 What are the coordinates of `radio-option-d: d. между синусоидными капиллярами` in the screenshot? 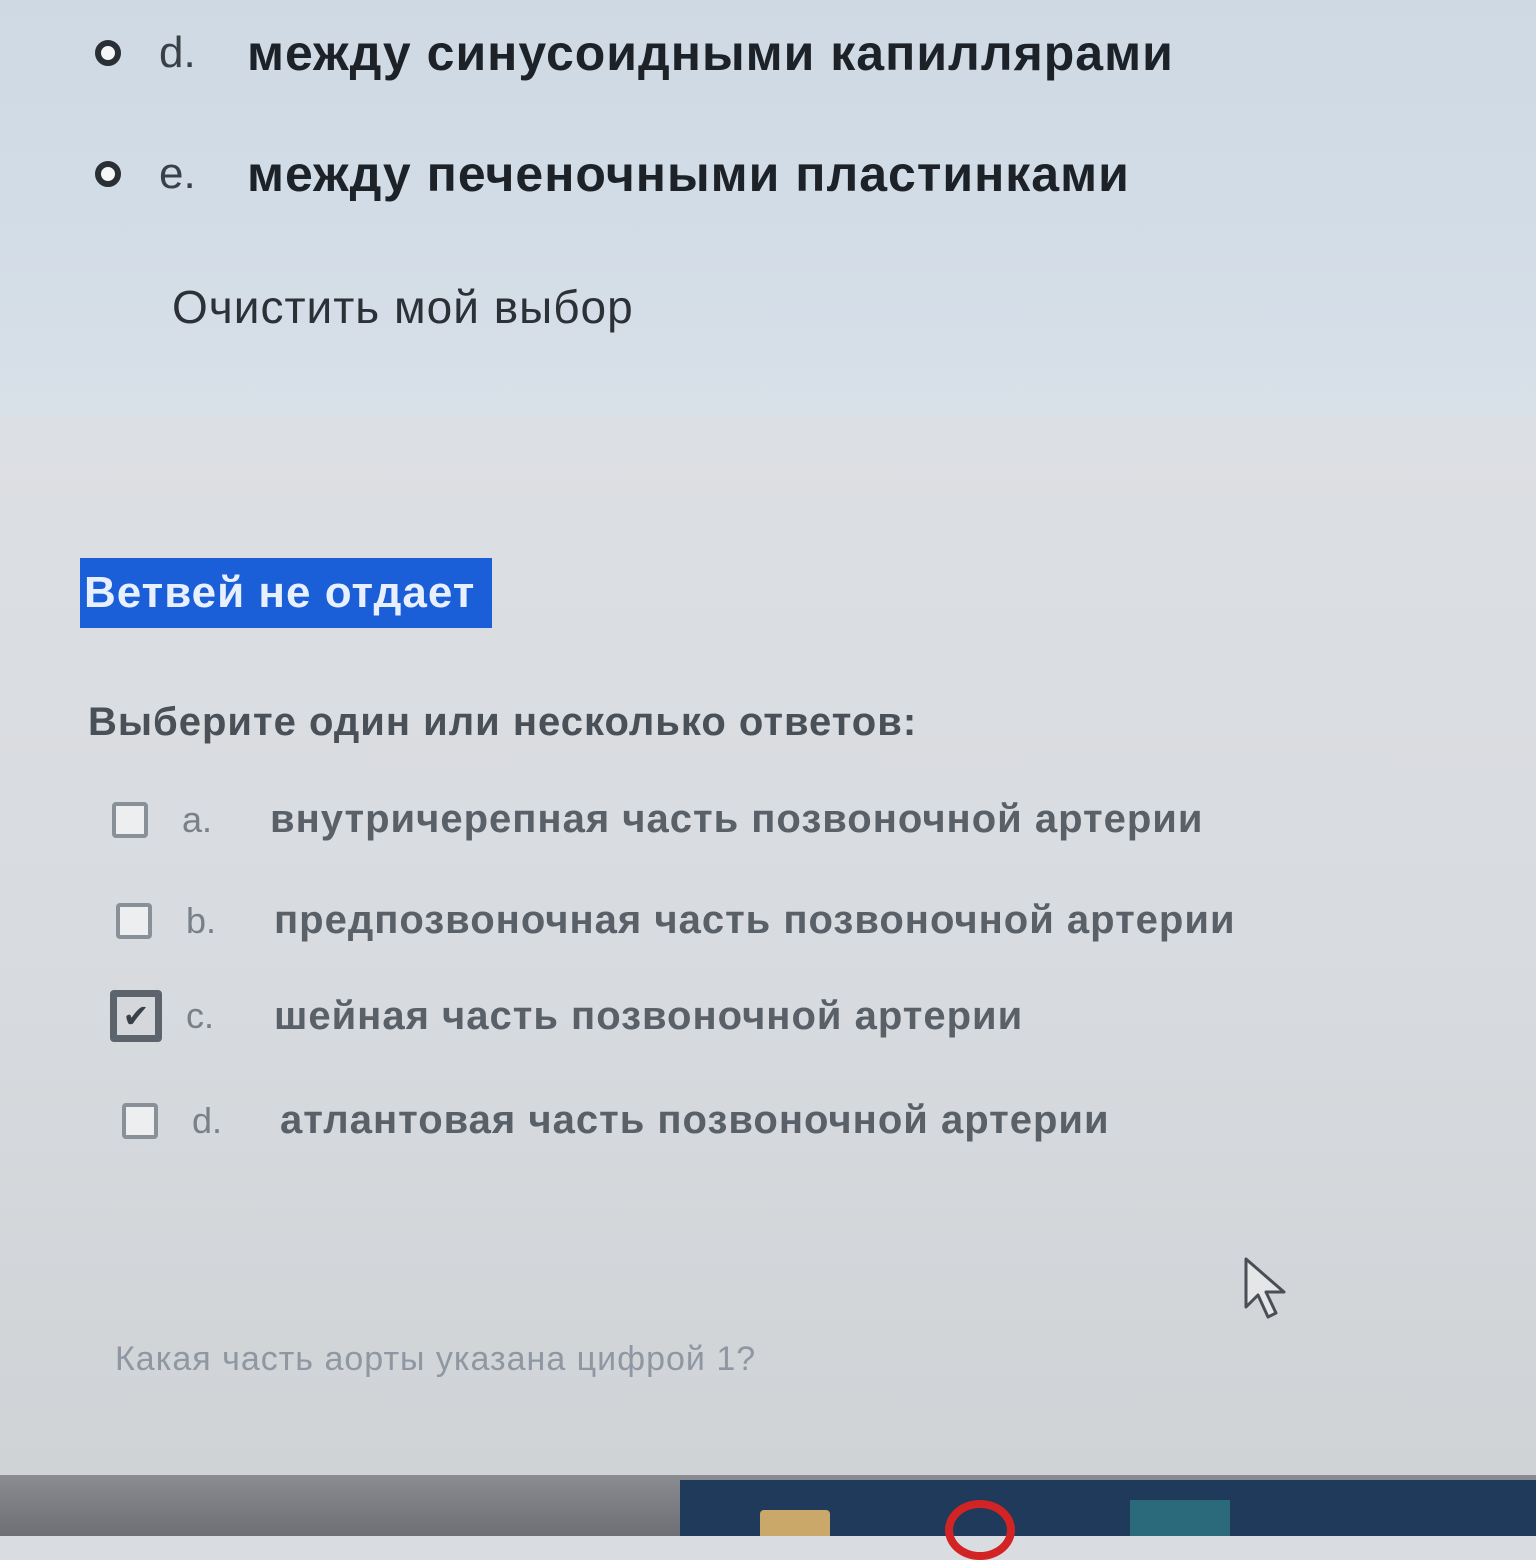 It's located at (634, 53).